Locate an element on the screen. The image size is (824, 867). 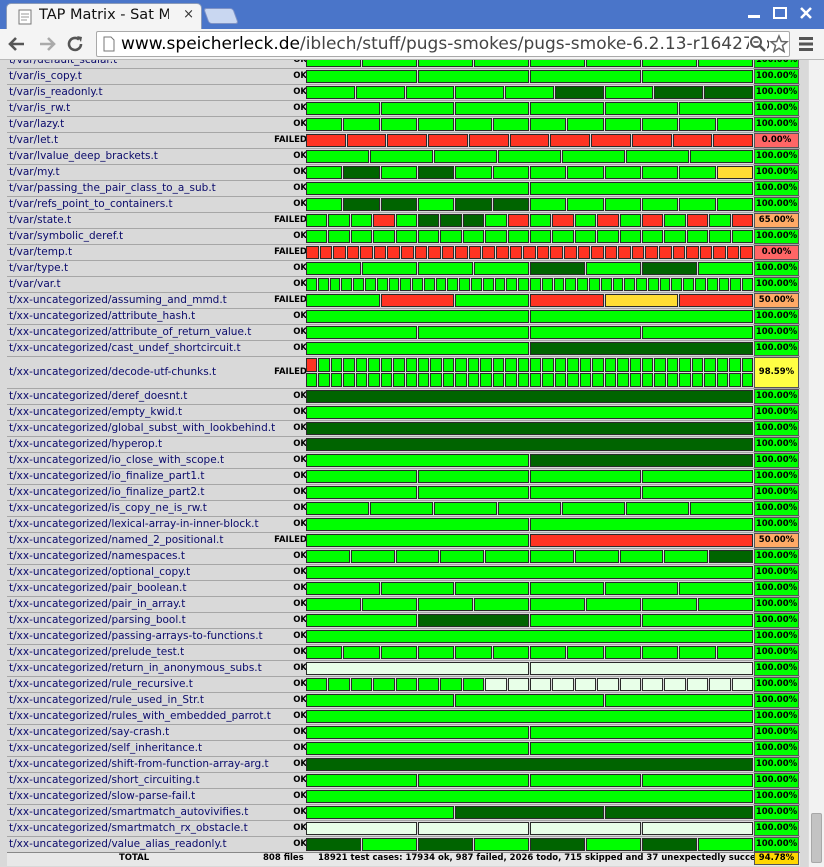
zoom-icon is located at coordinates (758, 44).